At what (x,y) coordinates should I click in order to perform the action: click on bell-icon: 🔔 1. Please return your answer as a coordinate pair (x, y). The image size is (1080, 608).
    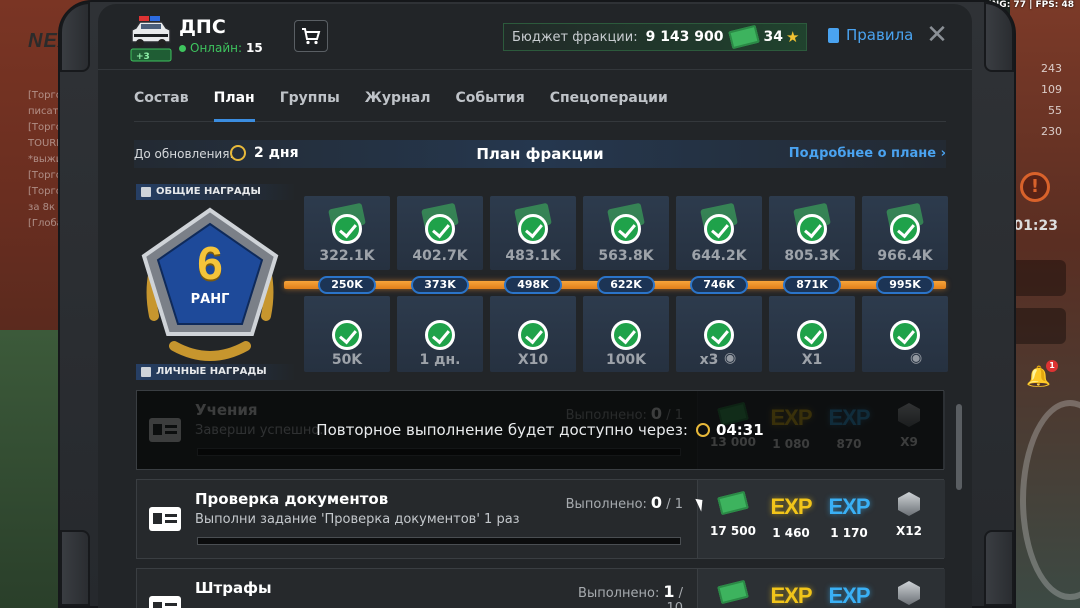
    Looking at the image, I should click on (1042, 377).